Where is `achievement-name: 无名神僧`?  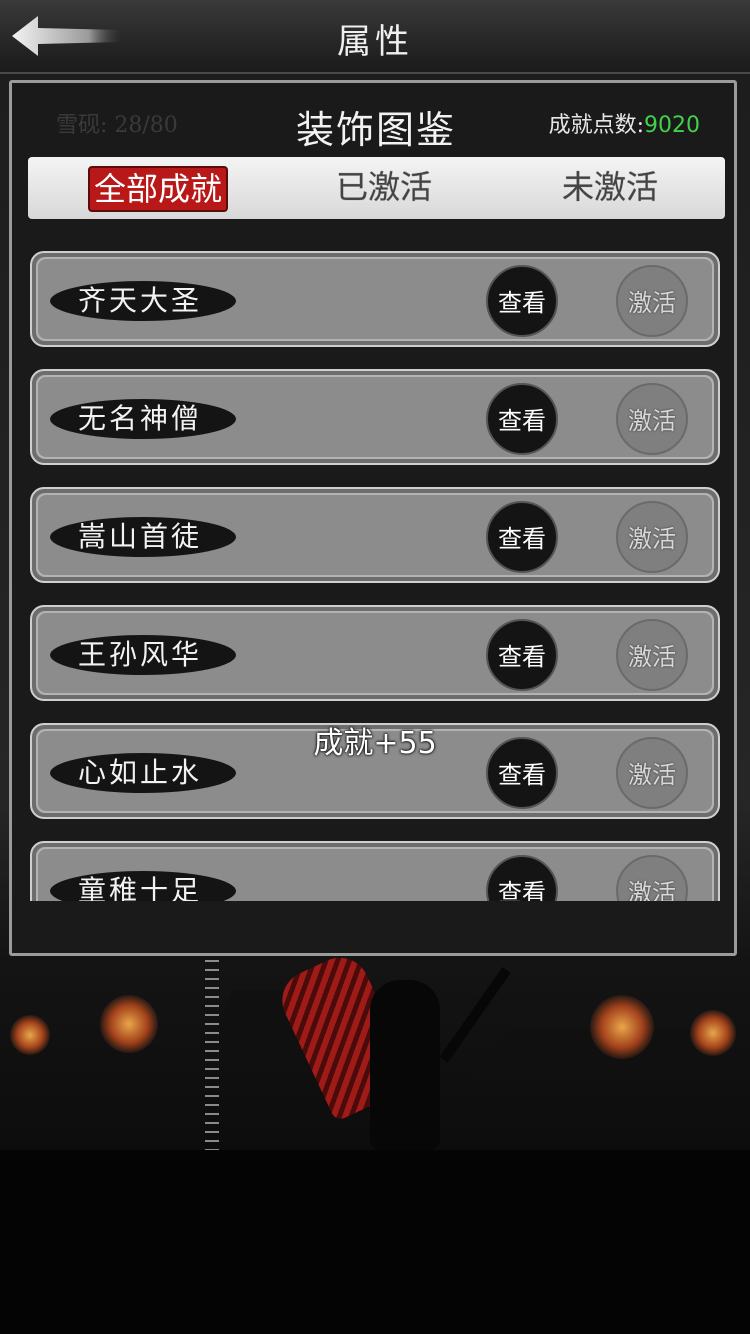
achievement-name: 无名神僧 is located at coordinates (140, 418).